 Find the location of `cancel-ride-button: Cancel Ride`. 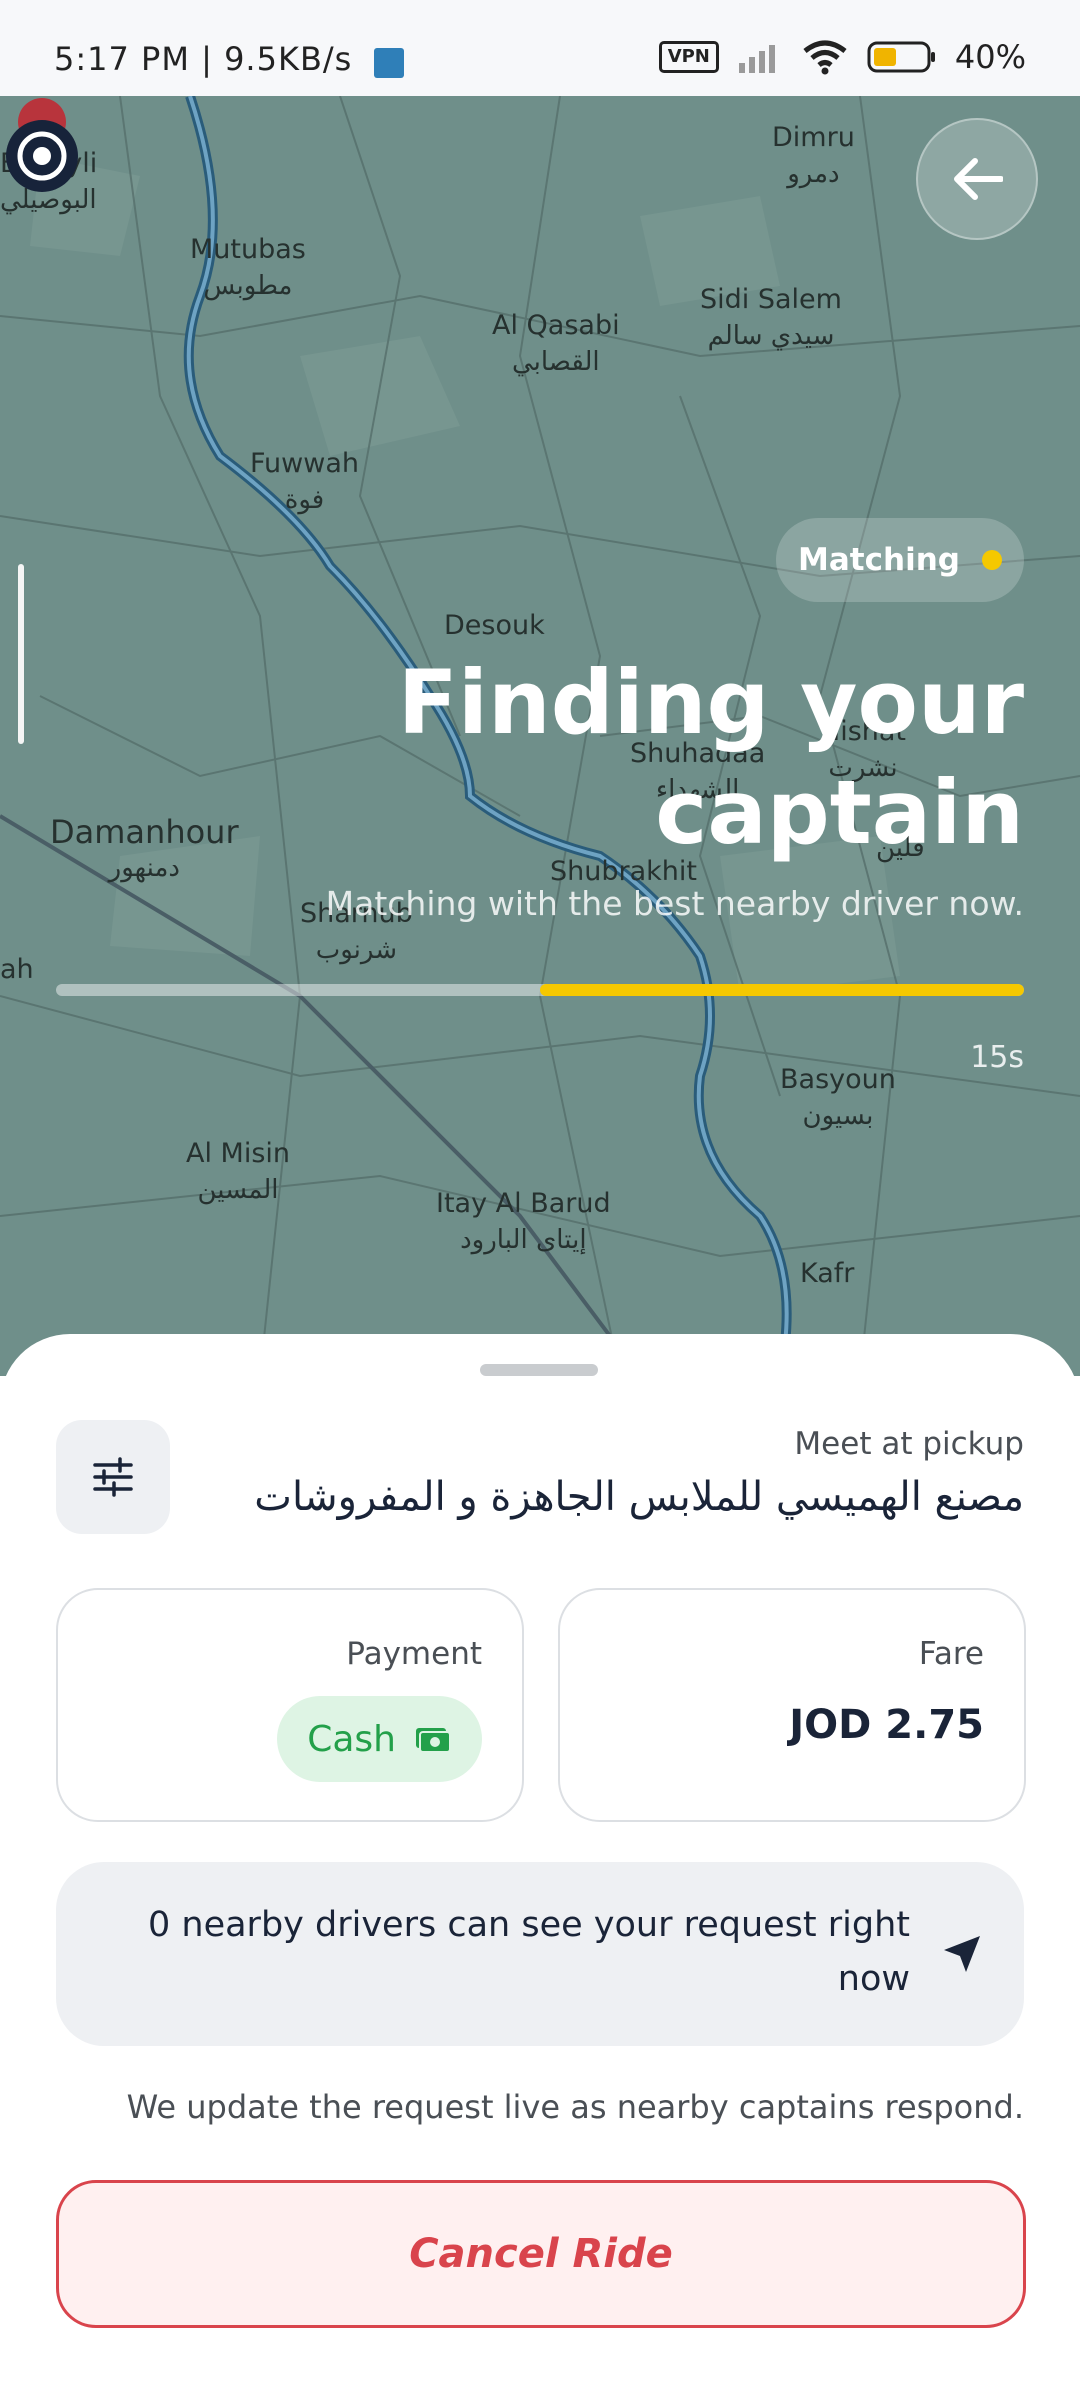

cancel-ride-button: Cancel Ride is located at coordinates (541, 2254).